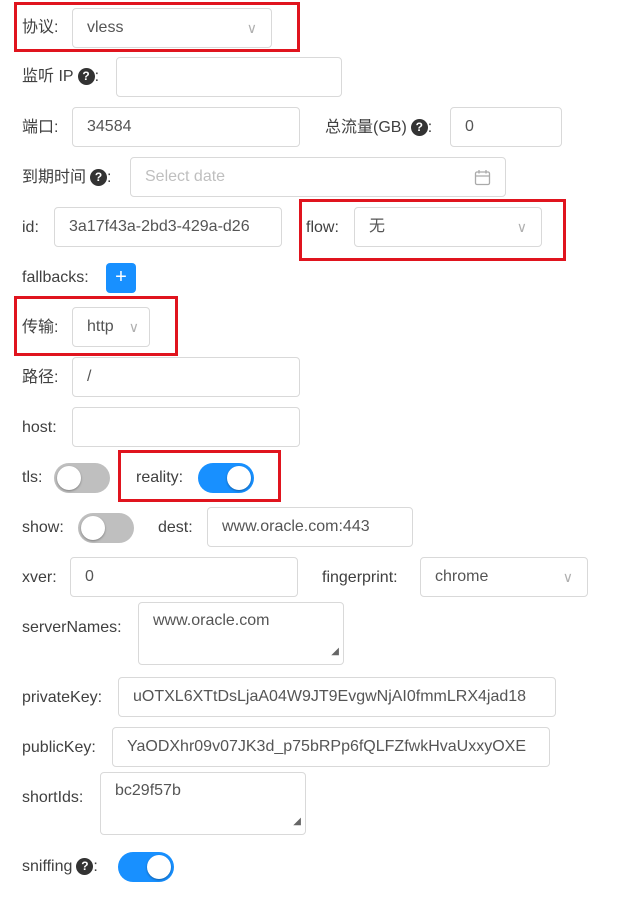  Describe the element at coordinates (211, 620) in the screenshot. I see `server-names-value: www.oracle.com` at that location.